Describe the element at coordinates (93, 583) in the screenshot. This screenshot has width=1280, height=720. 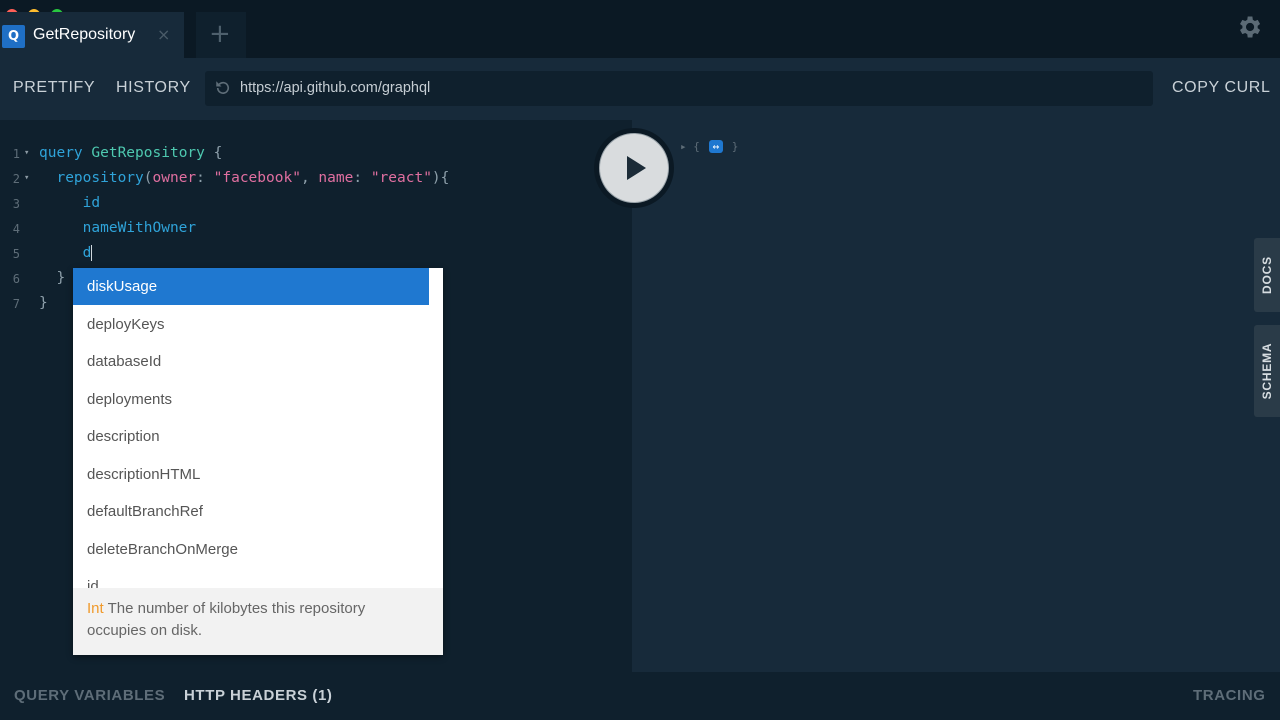
I see `autocomplete-item-label: id` at that location.